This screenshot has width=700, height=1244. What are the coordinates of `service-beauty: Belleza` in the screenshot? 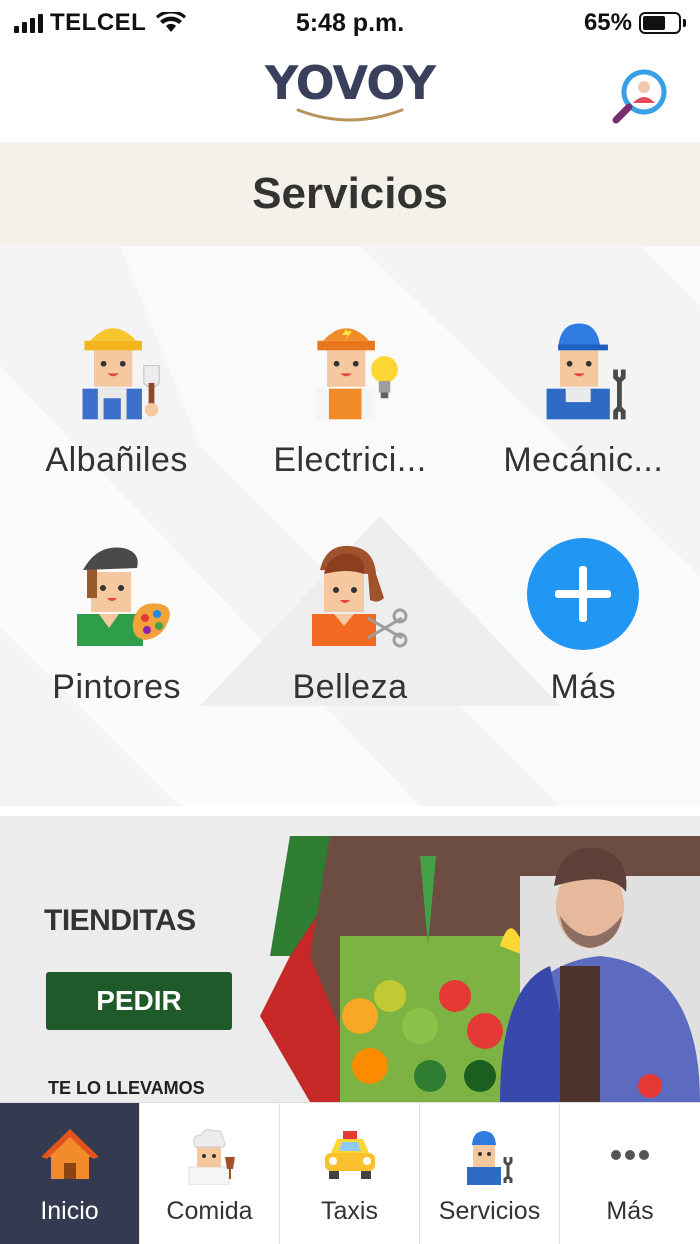 It's located at (349, 597).